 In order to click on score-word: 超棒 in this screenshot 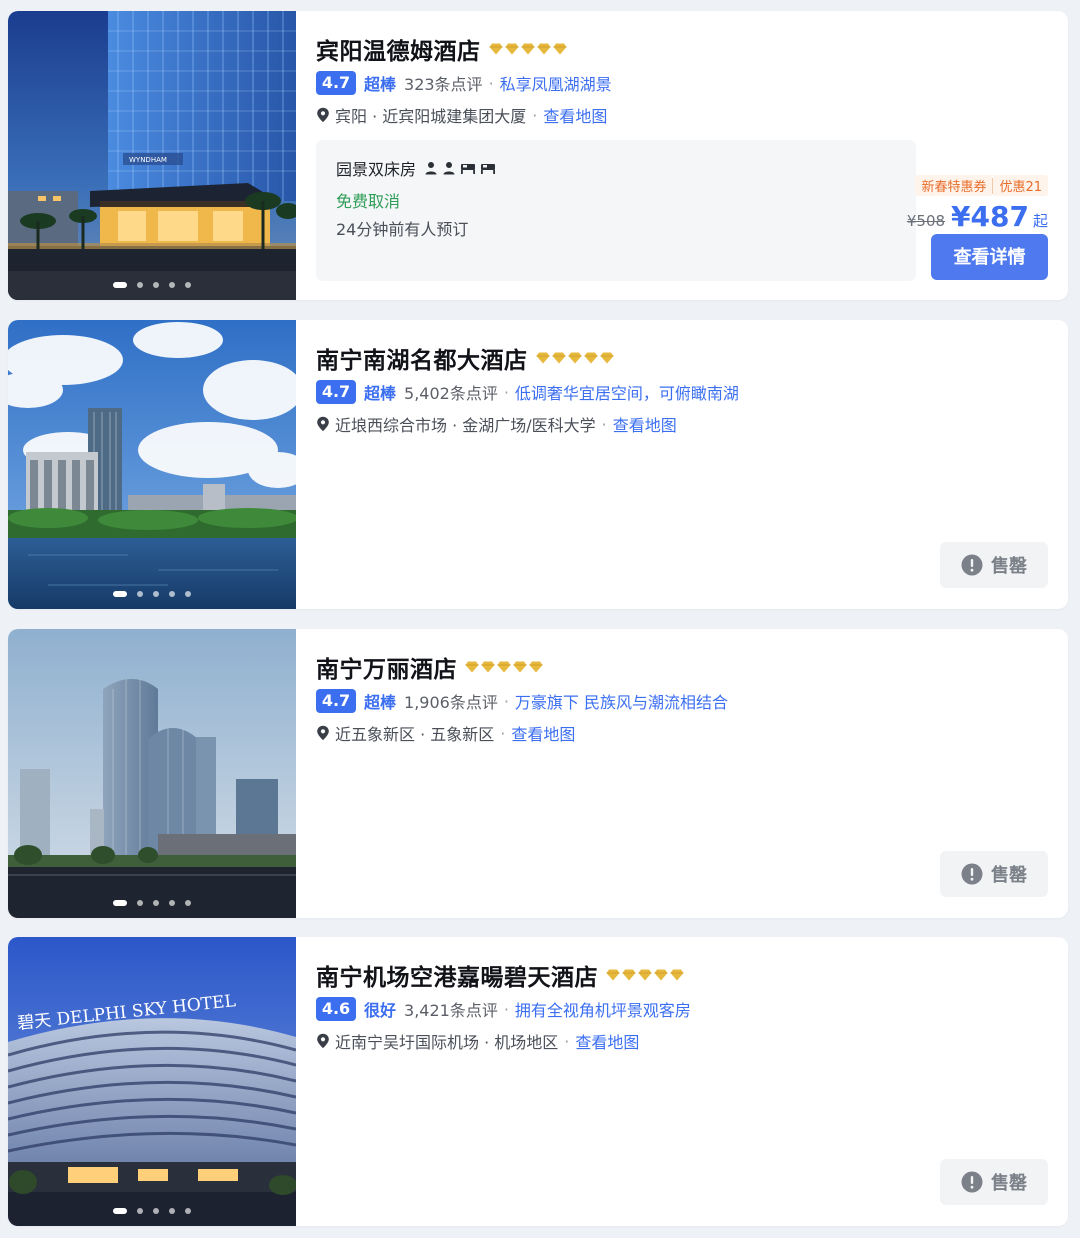, I will do `click(380, 84)`.